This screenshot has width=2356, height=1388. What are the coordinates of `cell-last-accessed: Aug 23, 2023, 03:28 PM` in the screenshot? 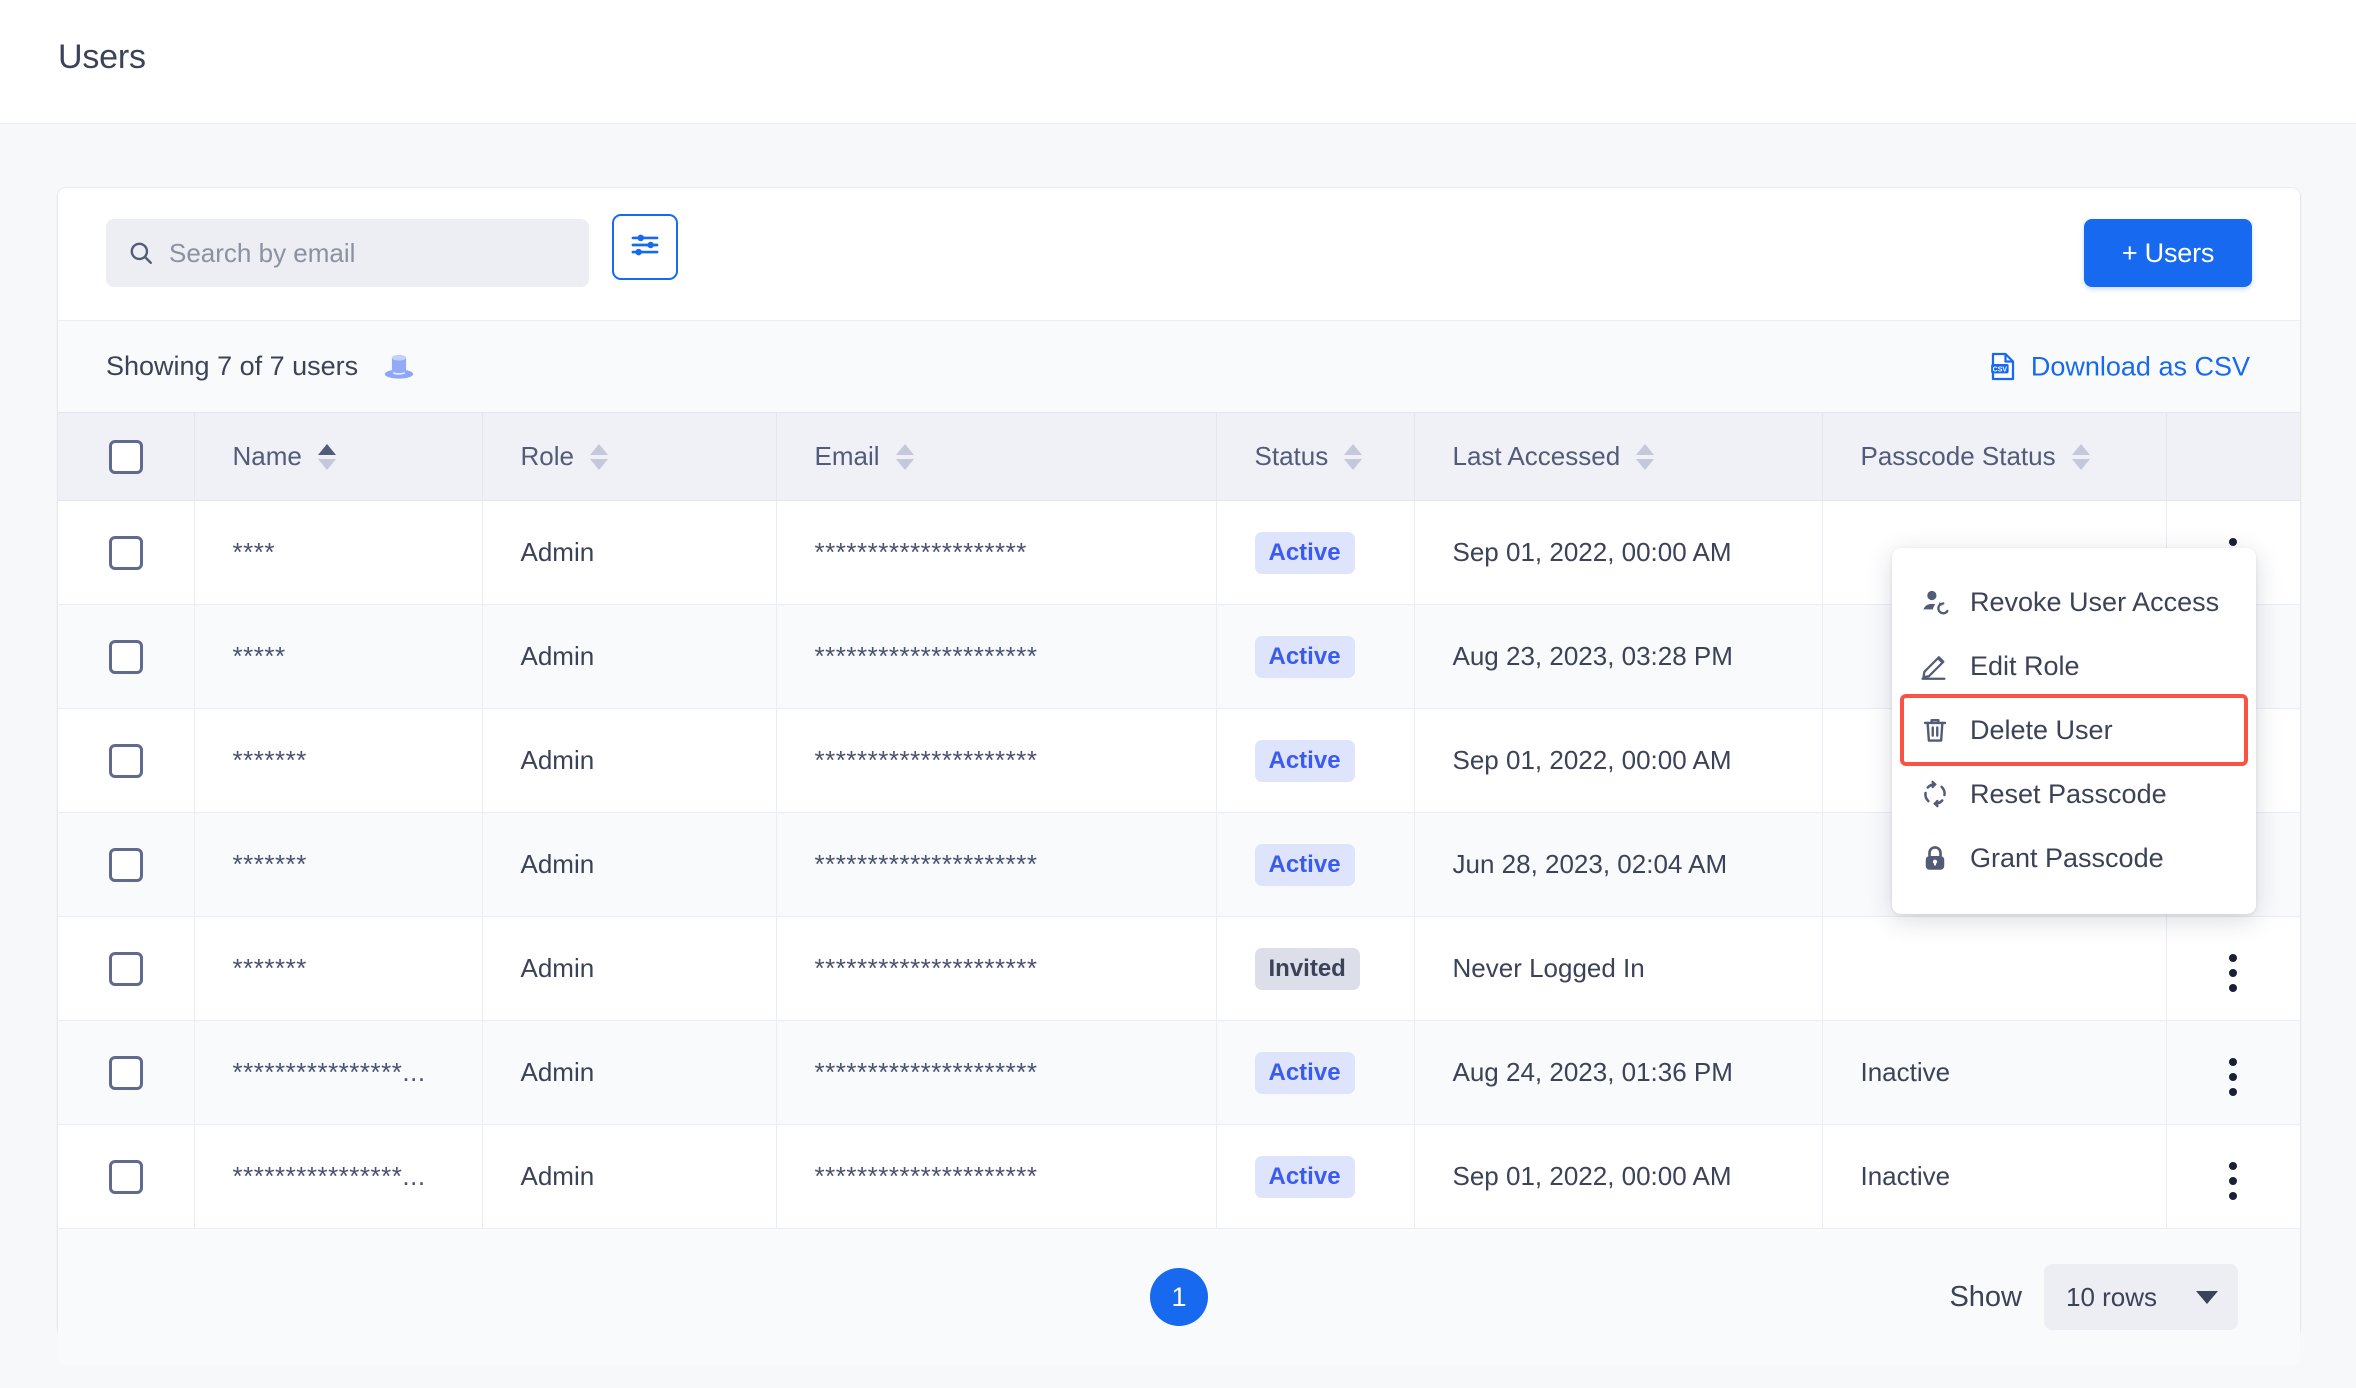 It's located at (1618, 656).